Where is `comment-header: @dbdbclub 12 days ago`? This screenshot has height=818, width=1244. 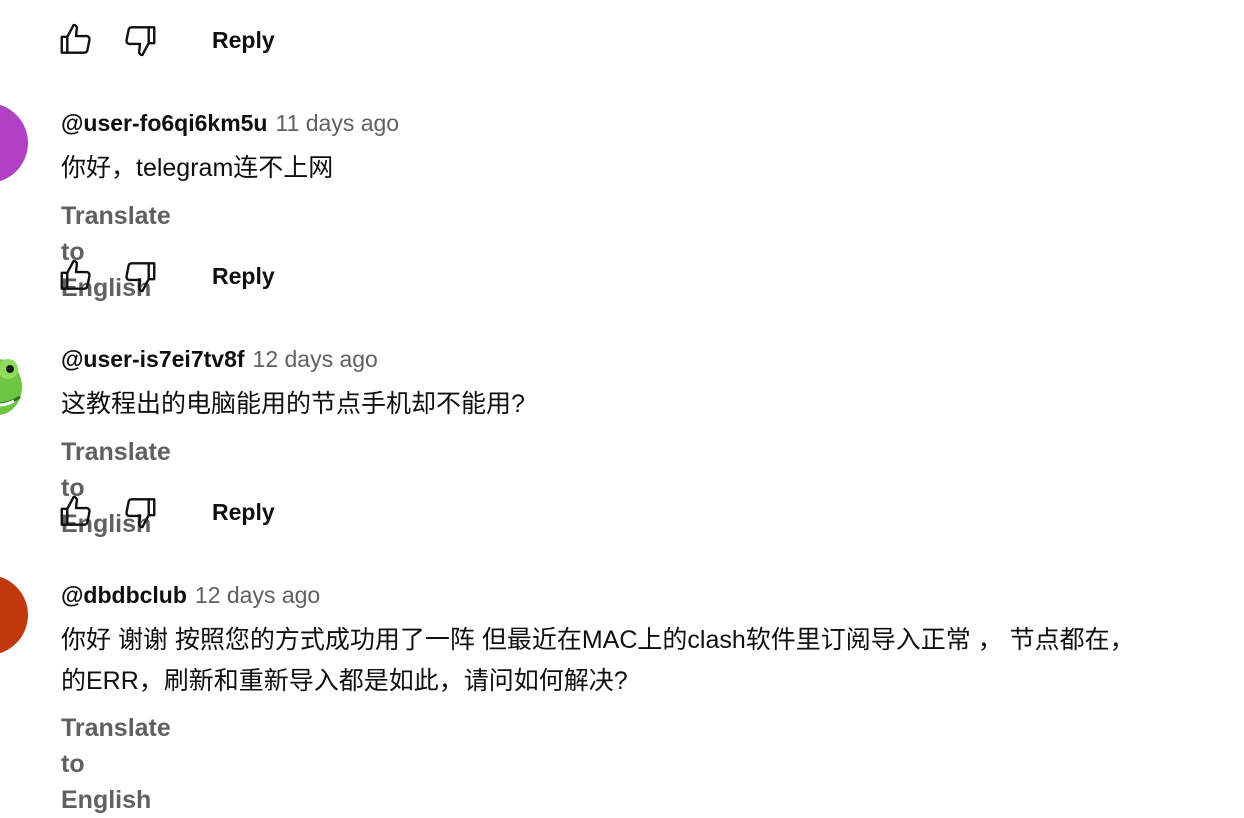
comment-header: @dbdbclub 12 days ago is located at coordinates (190, 595).